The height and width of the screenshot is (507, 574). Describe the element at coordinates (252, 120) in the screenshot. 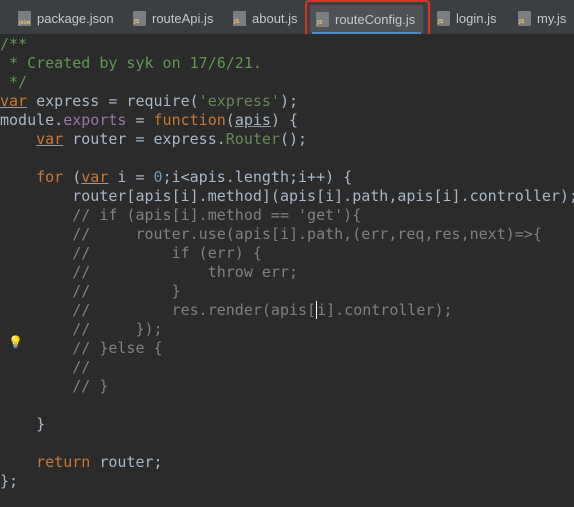

I see `parameter: apis` at that location.